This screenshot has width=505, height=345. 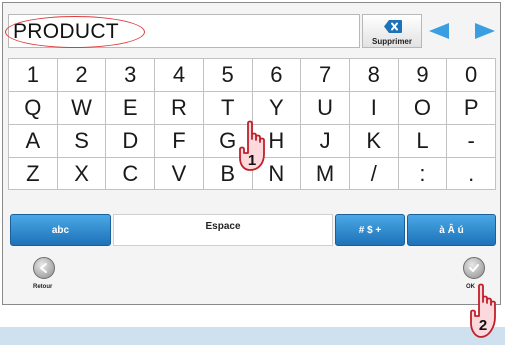 I want to click on key: -, so click(x=472, y=140).